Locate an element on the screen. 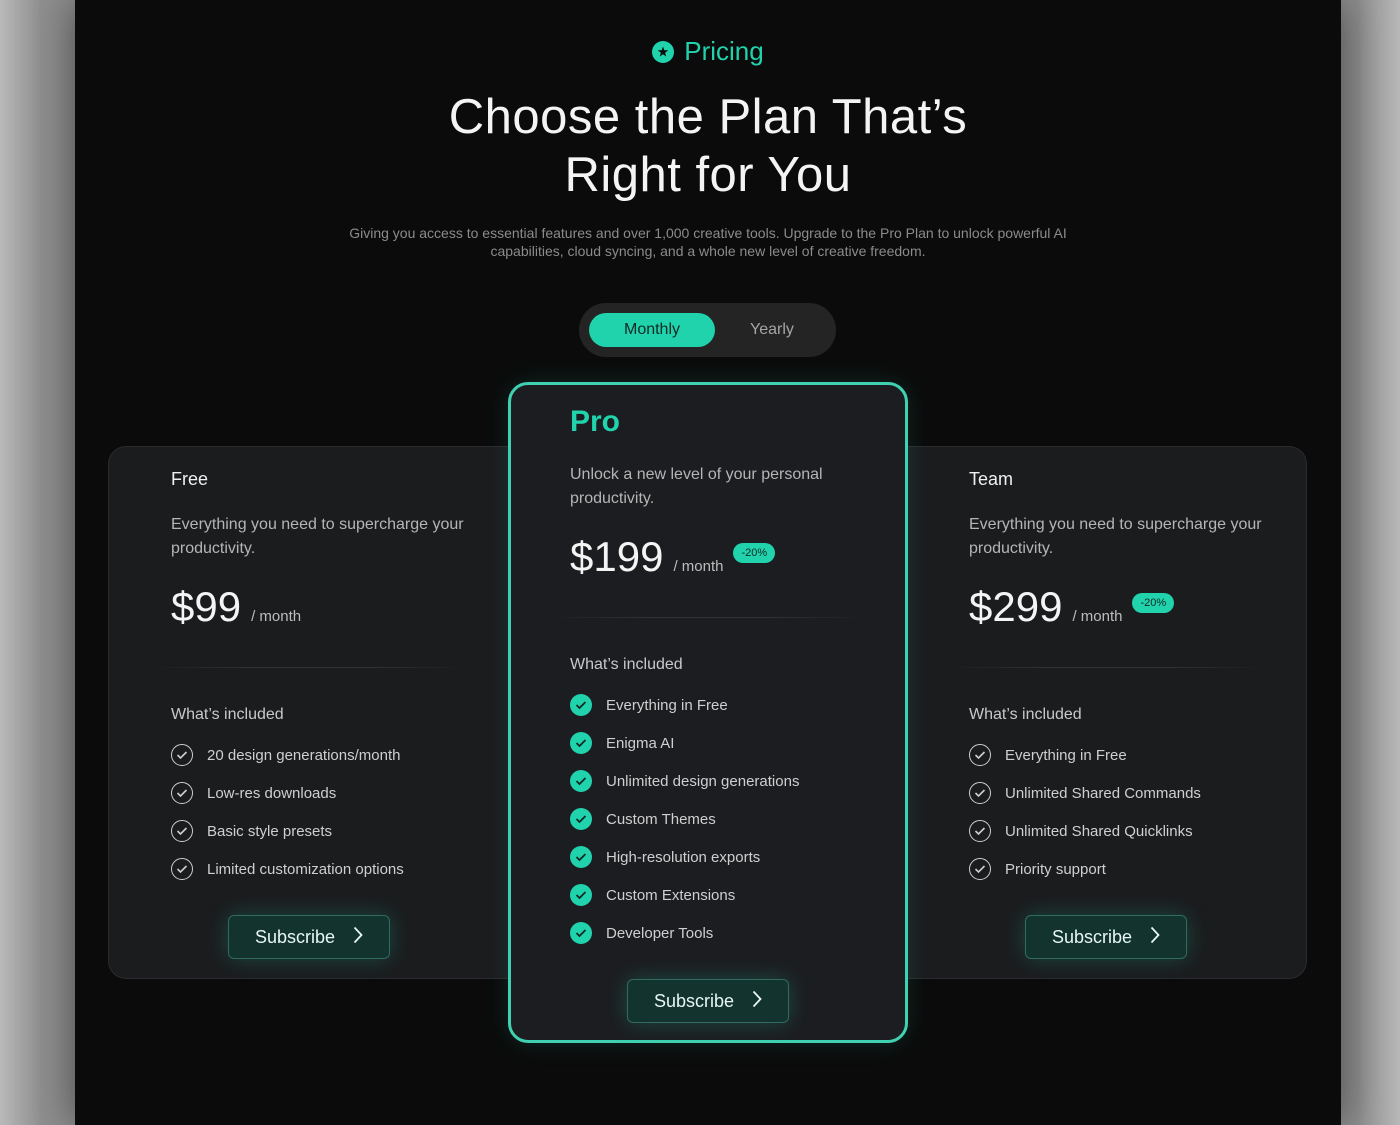 This screenshot has width=1400, height=1125. plan-name: Team is located at coordinates (991, 479).